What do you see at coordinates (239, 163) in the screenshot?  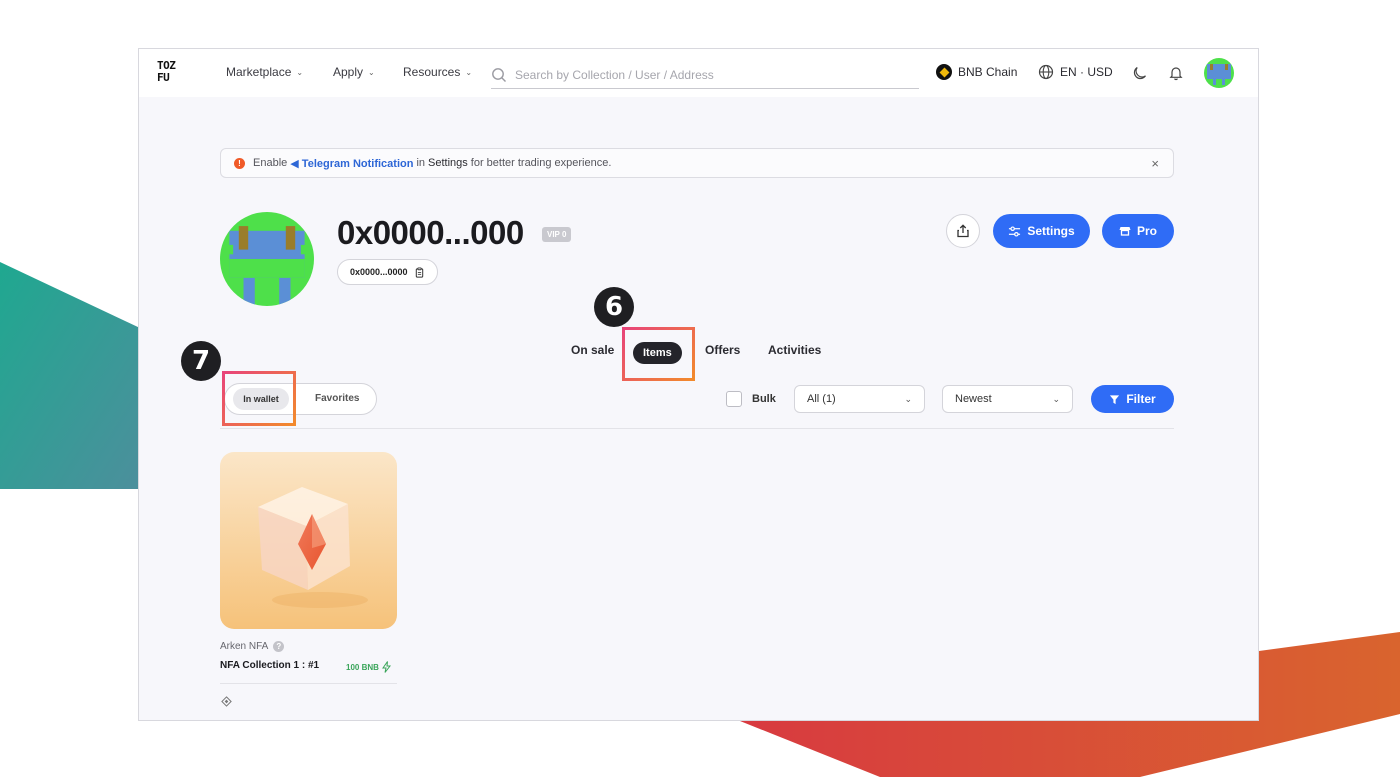 I see `alert-icon: !` at bounding box center [239, 163].